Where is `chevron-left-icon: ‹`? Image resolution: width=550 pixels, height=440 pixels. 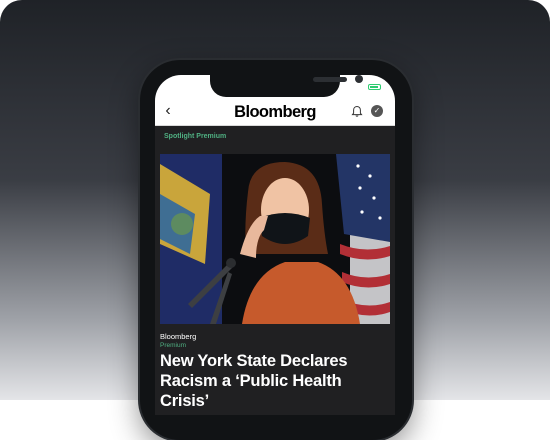 chevron-left-icon: ‹ is located at coordinates (168, 111).